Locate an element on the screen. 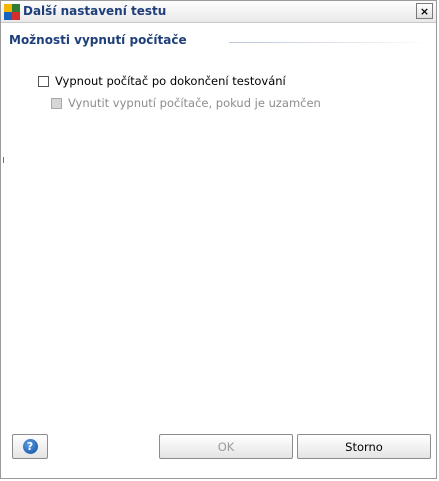  title-bar: Další nastavení testu × is located at coordinates (218, 12).